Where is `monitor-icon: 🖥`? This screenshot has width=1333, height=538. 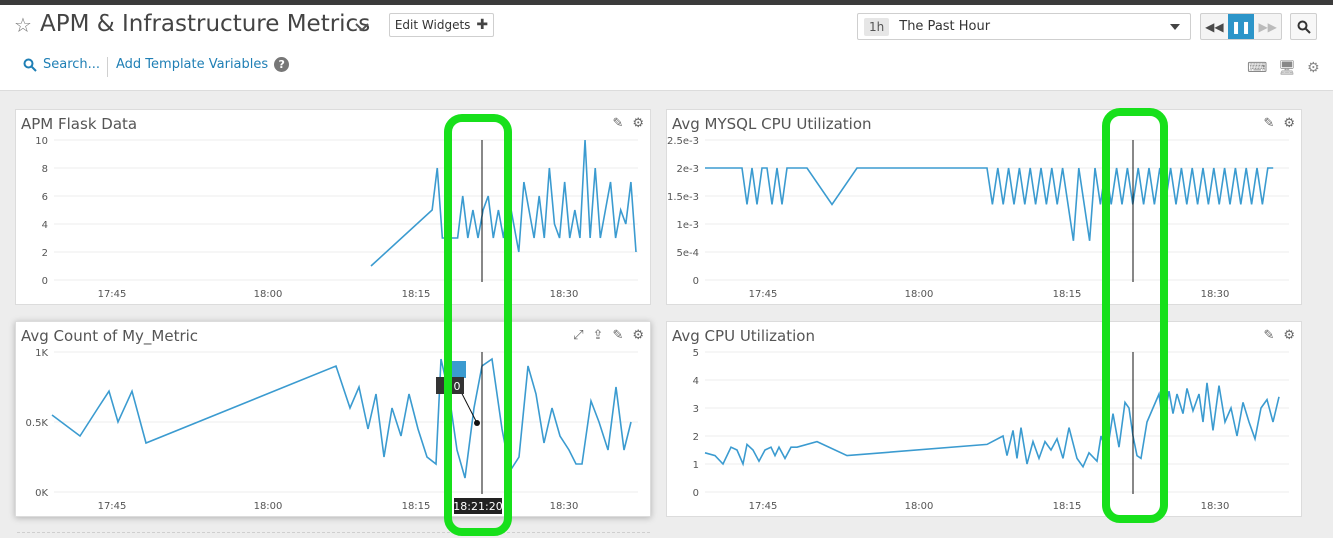
monitor-icon: 🖥 is located at coordinates (1287, 68).